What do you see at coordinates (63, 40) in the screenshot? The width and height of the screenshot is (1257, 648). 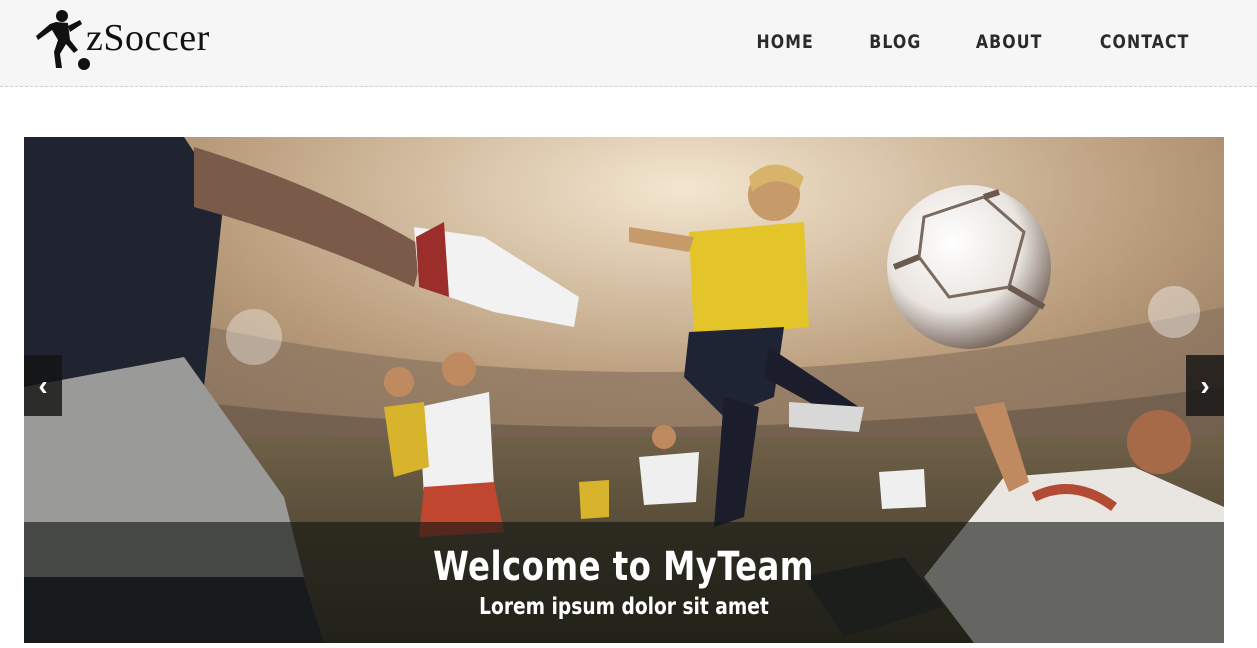 I see `soccer-player-logo-icon` at bounding box center [63, 40].